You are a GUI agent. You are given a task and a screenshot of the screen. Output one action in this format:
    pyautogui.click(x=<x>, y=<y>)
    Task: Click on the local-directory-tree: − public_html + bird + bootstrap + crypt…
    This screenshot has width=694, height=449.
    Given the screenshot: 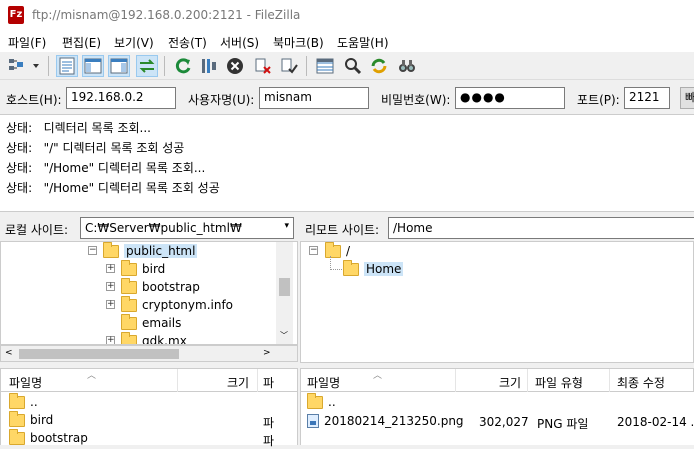 What is the action you would take?
    pyautogui.click(x=149, y=293)
    